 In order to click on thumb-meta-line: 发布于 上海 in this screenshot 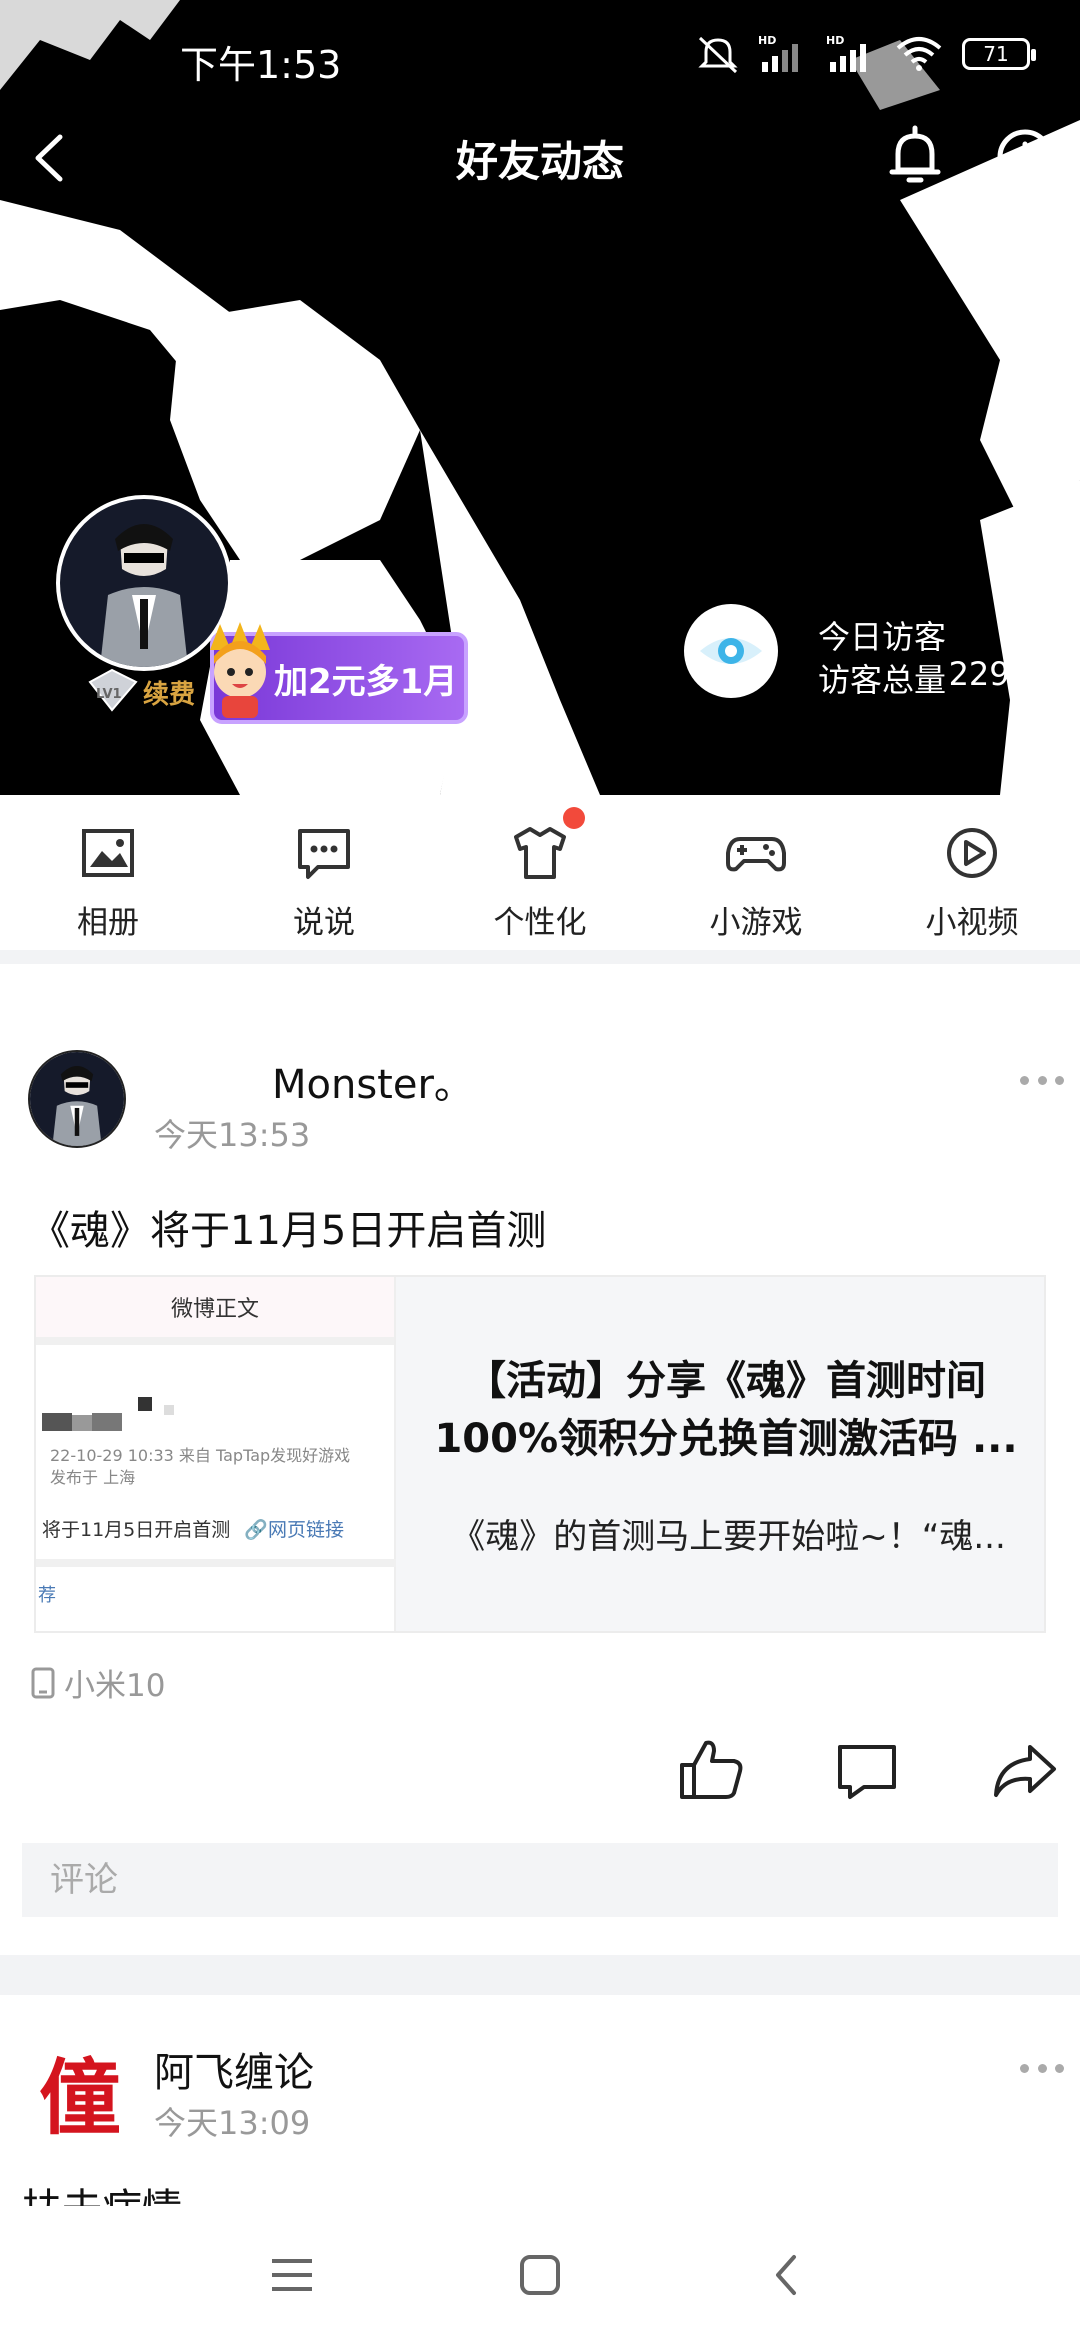, I will do `click(93, 1477)`.